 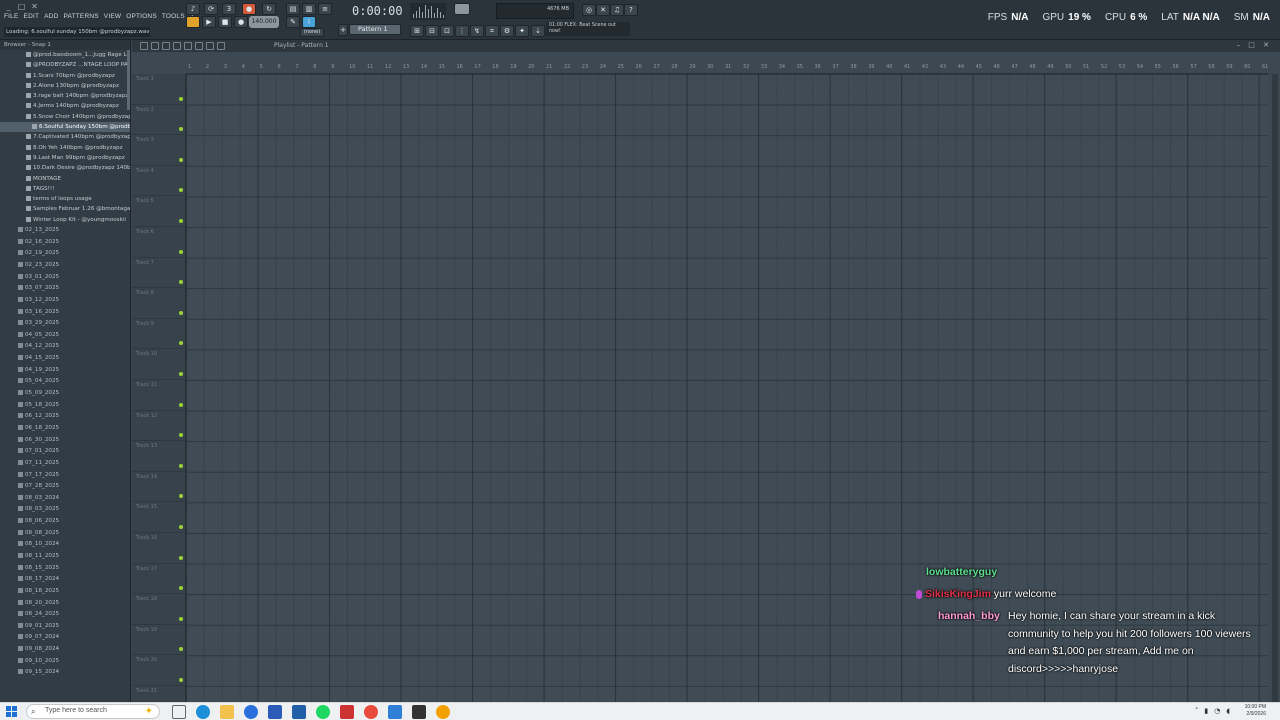 What do you see at coordinates (65, 382) in the screenshot?
I see `browser-folder: 05_04_2025` at bounding box center [65, 382].